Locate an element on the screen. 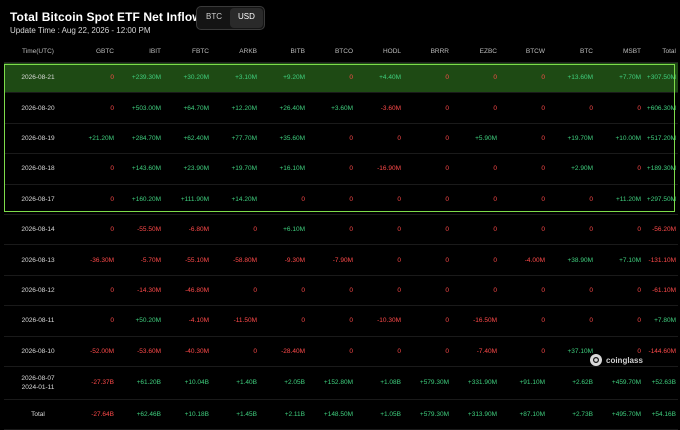 The image size is (680, 430). cell-hodl: +1.05B is located at coordinates (390, 415).